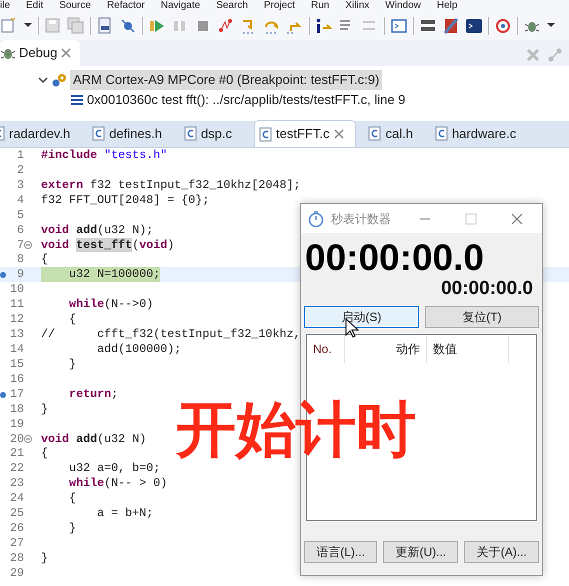 The width and height of the screenshot is (569, 586). I want to click on menu-item: Xilinx, so click(357, 6).